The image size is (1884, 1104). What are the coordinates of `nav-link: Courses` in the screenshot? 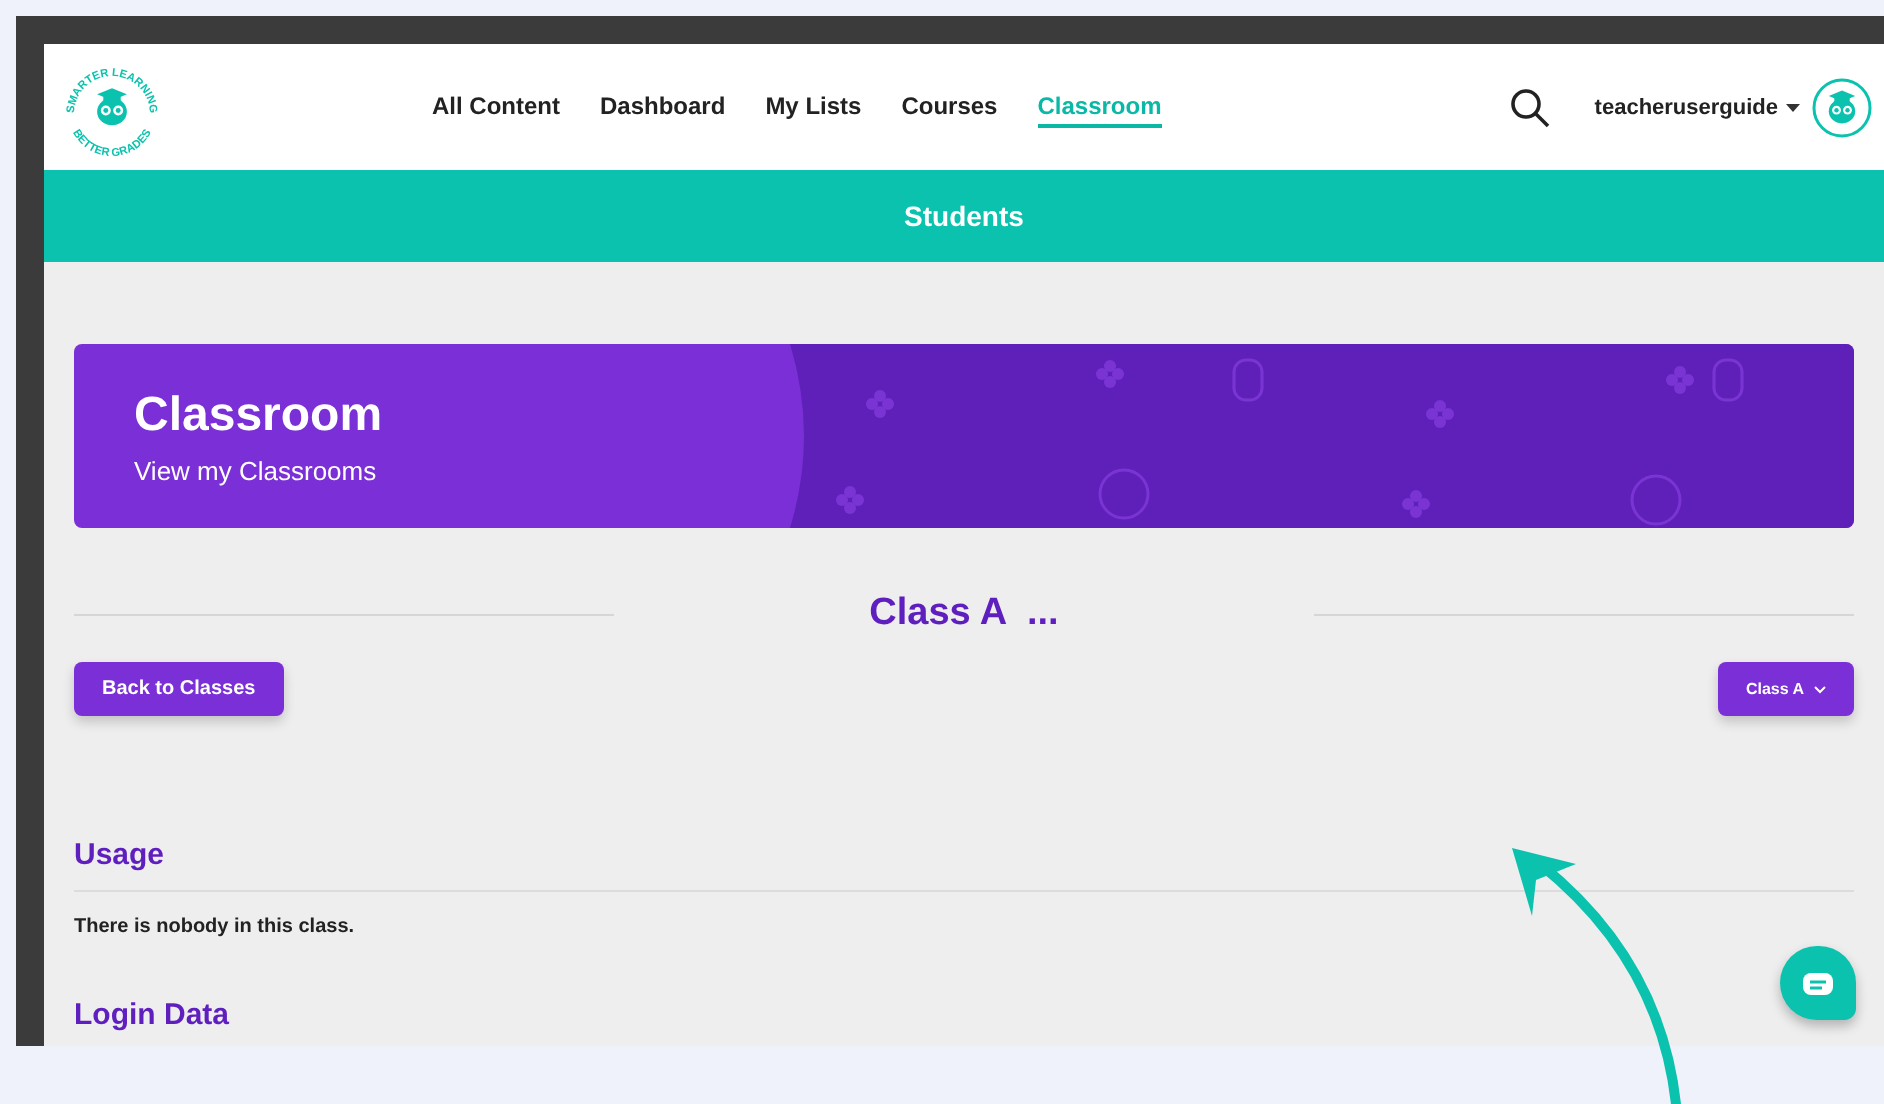 It's located at (949, 107).